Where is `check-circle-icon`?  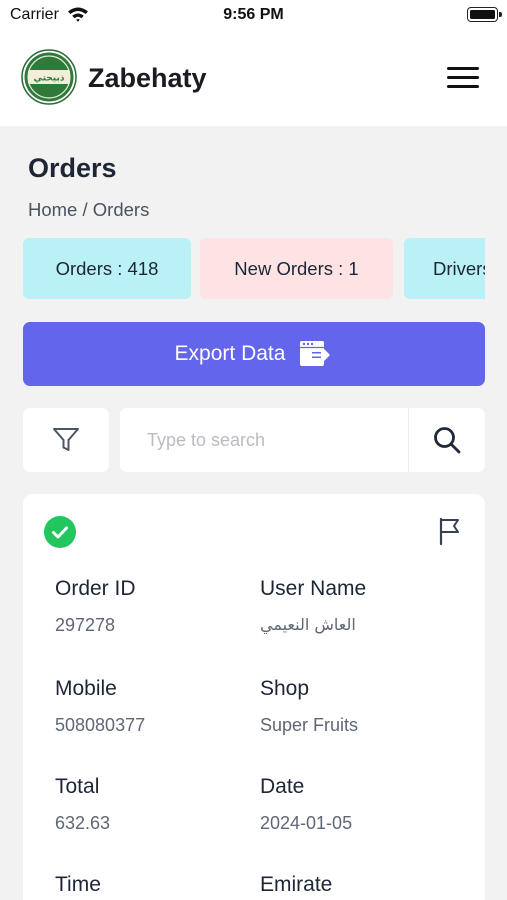 check-circle-icon is located at coordinates (60, 532).